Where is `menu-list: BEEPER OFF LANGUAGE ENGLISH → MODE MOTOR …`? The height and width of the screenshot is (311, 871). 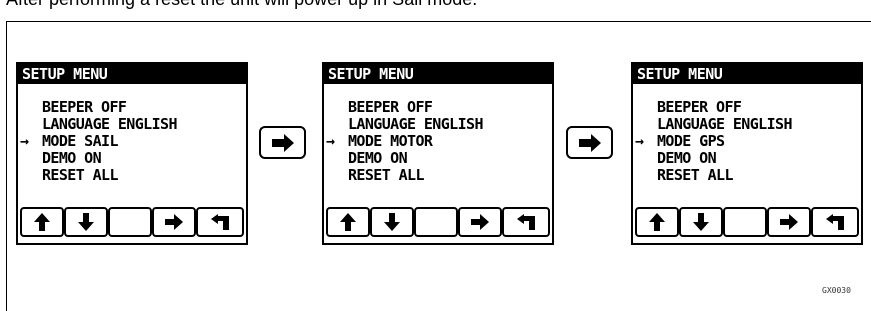
menu-list: BEEPER OFF LANGUAGE ENGLISH → MODE MOTOR … is located at coordinates (405, 141).